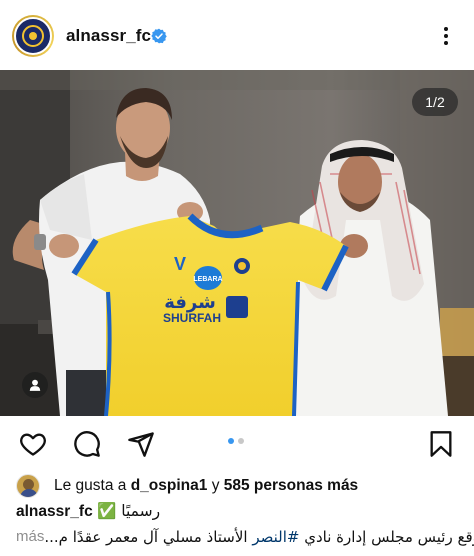  I want to click on verified-icon, so click(159, 36).